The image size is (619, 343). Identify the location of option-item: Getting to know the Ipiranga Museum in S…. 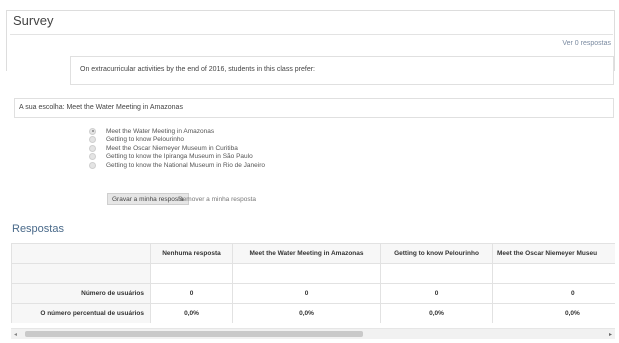
(177, 157).